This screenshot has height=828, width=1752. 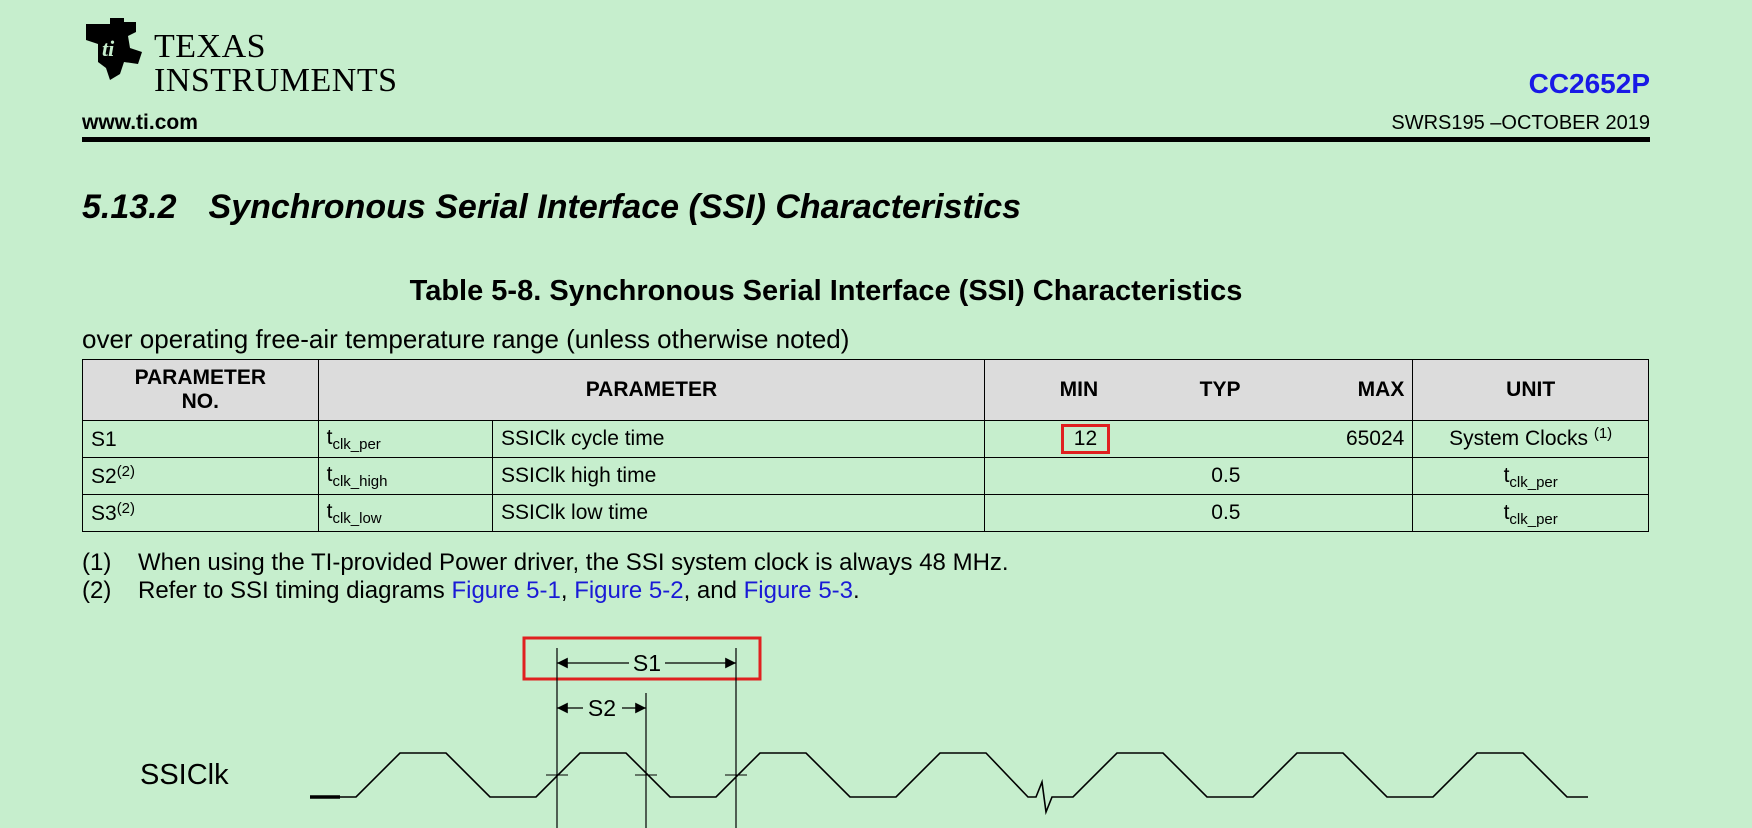 I want to click on param-no: S2, so click(x=104, y=476).